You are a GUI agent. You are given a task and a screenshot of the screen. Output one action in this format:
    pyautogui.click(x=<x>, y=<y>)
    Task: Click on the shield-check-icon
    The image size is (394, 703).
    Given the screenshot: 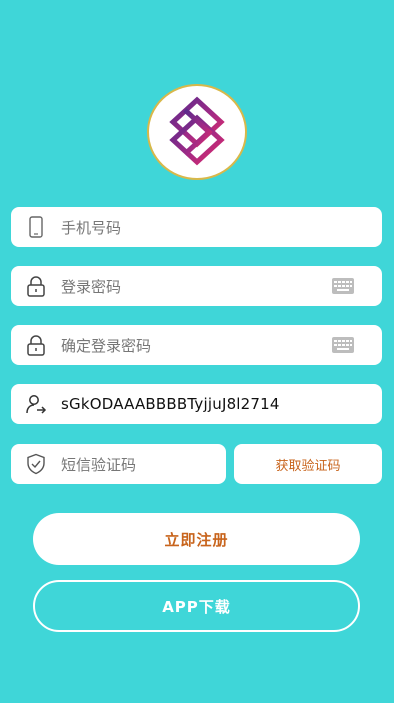 What is the action you would take?
    pyautogui.click(x=36, y=464)
    